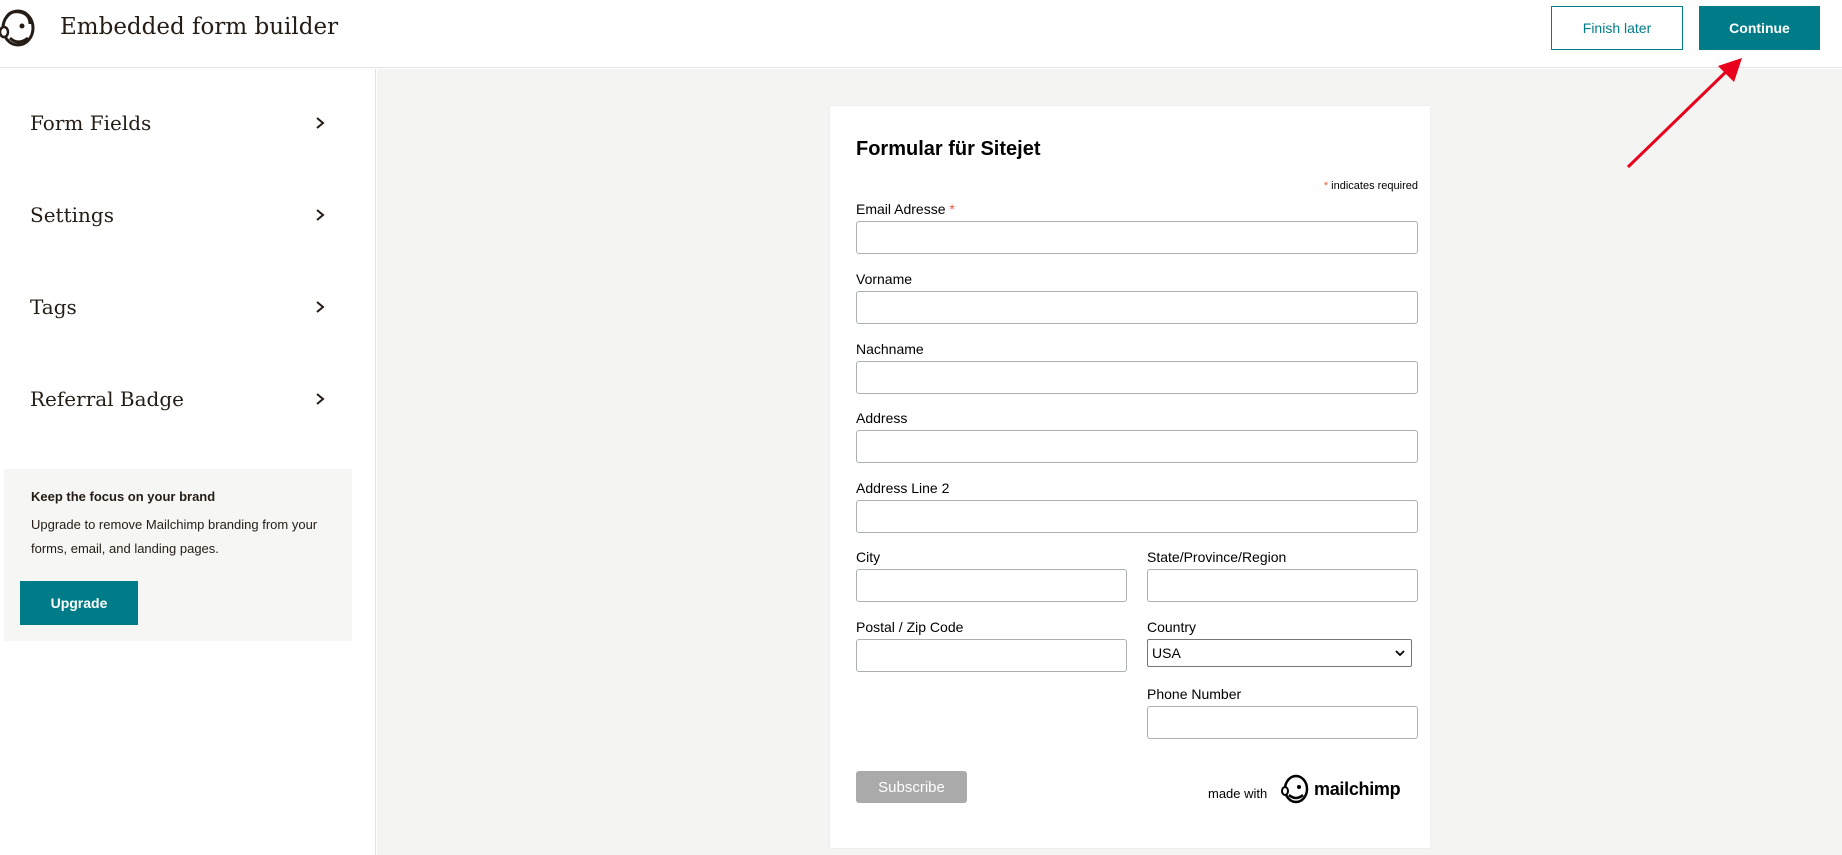  I want to click on promo-title: Keep the focus on your brand, so click(123, 496).